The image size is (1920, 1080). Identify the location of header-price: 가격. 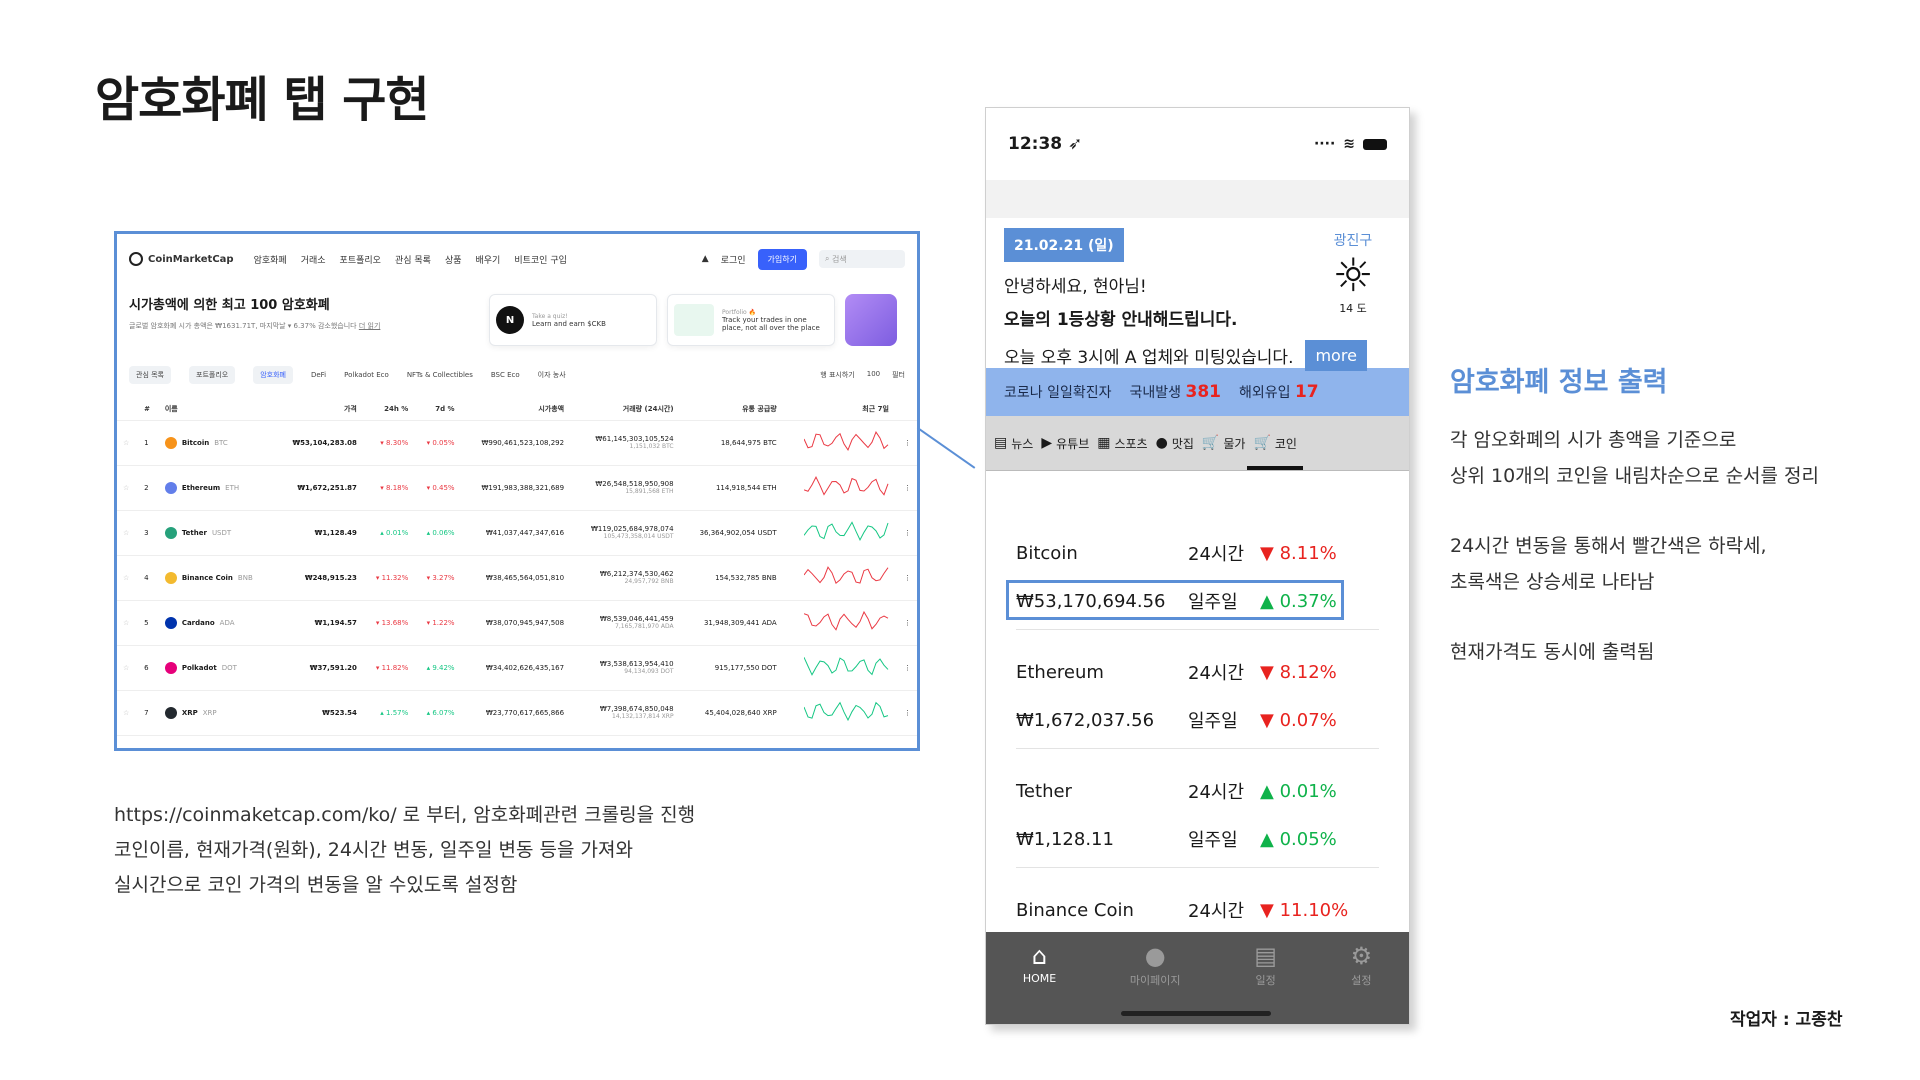
(318, 409).